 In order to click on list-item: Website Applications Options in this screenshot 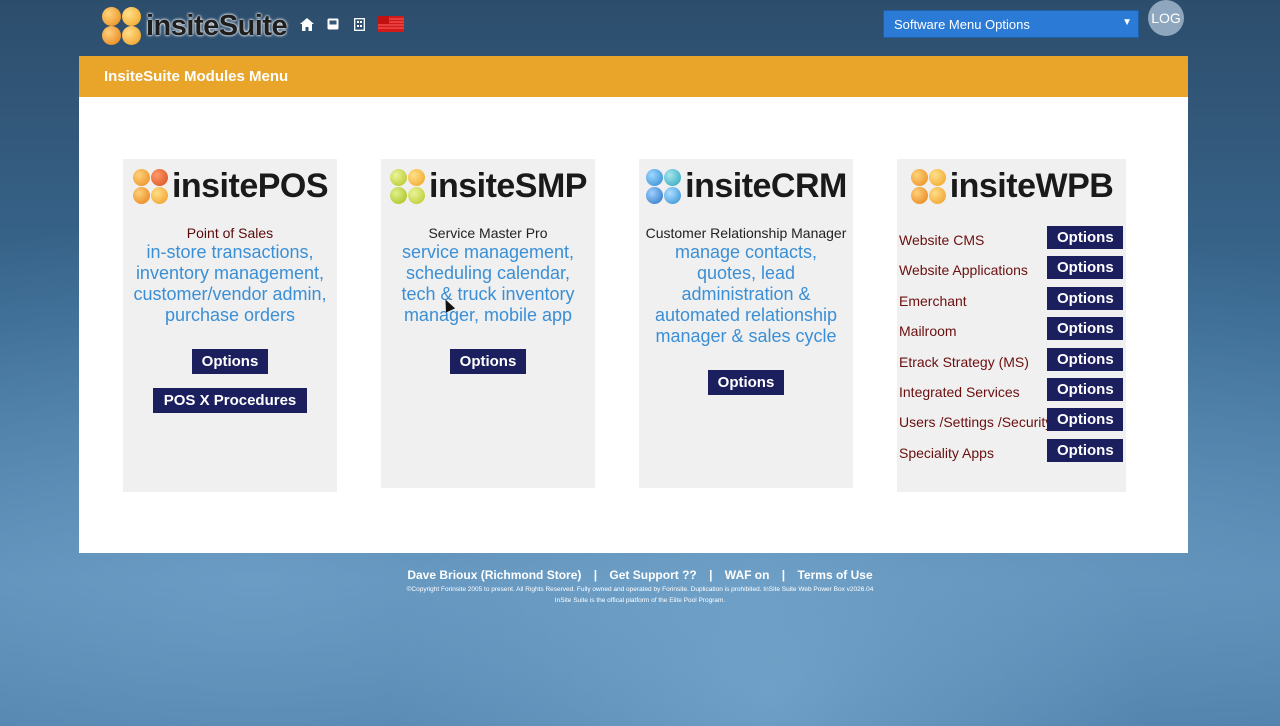, I will do `click(1011, 270)`.